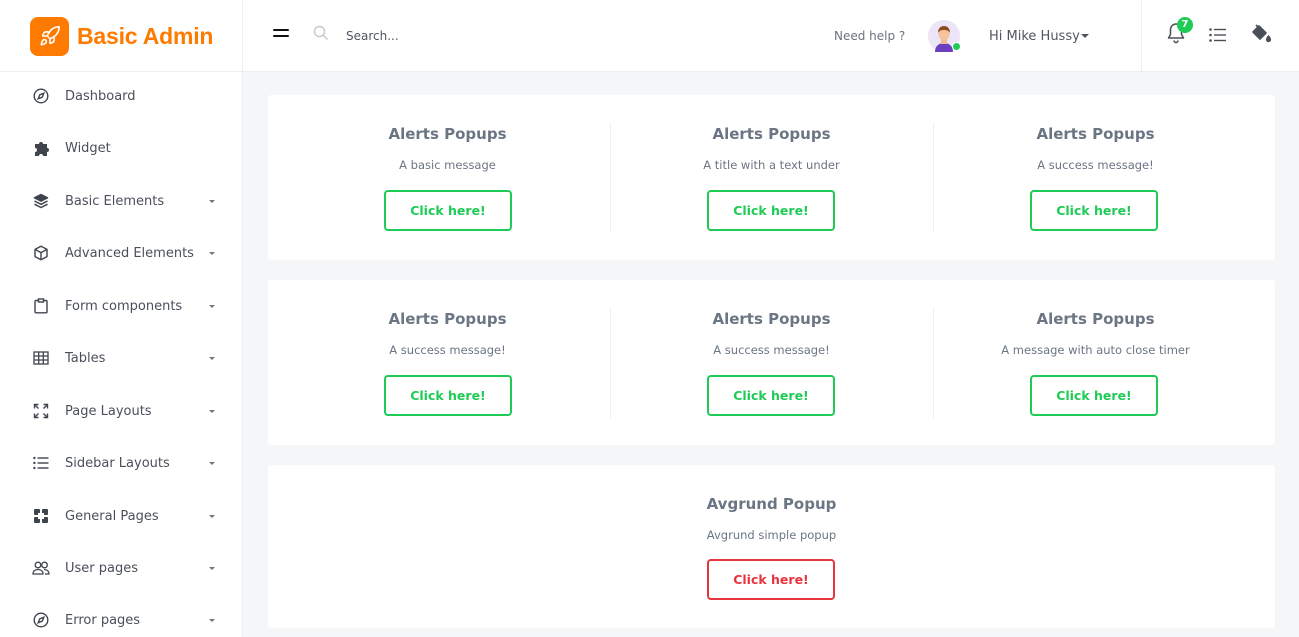 The image size is (1299, 637). What do you see at coordinates (1185, 25) in the screenshot?
I see `notification-badge: 7` at bounding box center [1185, 25].